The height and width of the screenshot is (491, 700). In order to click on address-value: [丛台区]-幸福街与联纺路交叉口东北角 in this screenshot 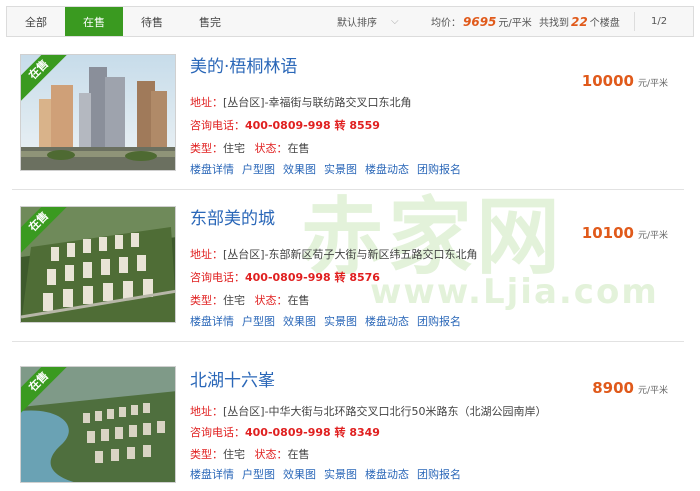, I will do `click(317, 102)`.